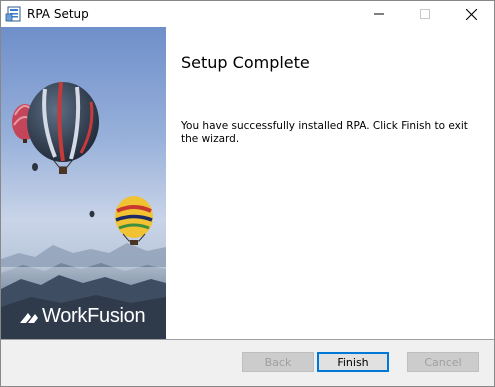 The image size is (495, 387). I want to click on minimize-button, so click(379, 14).